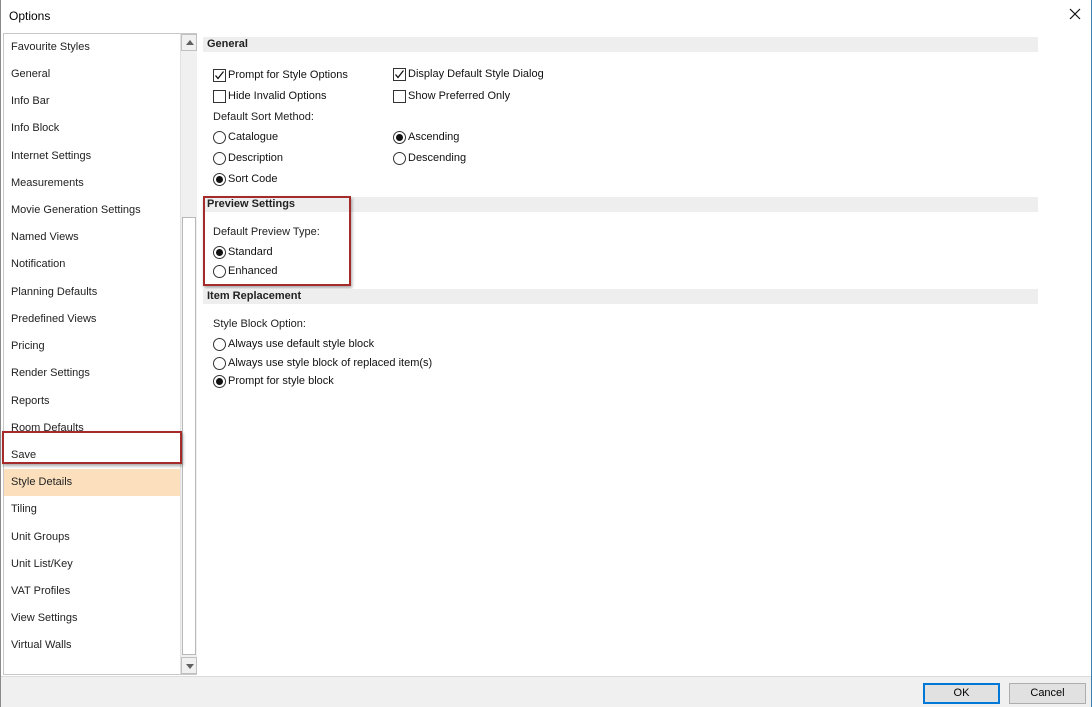  I want to click on sidebar-item-view-settings: View Settings, so click(92, 618).